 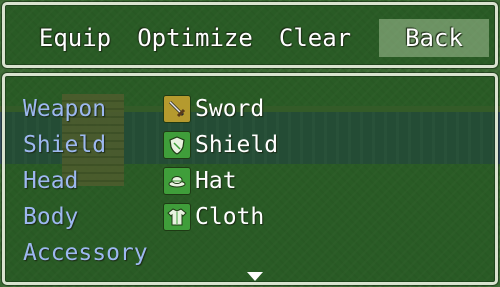 I want to click on optimize-command: Optimize, so click(x=195, y=38).